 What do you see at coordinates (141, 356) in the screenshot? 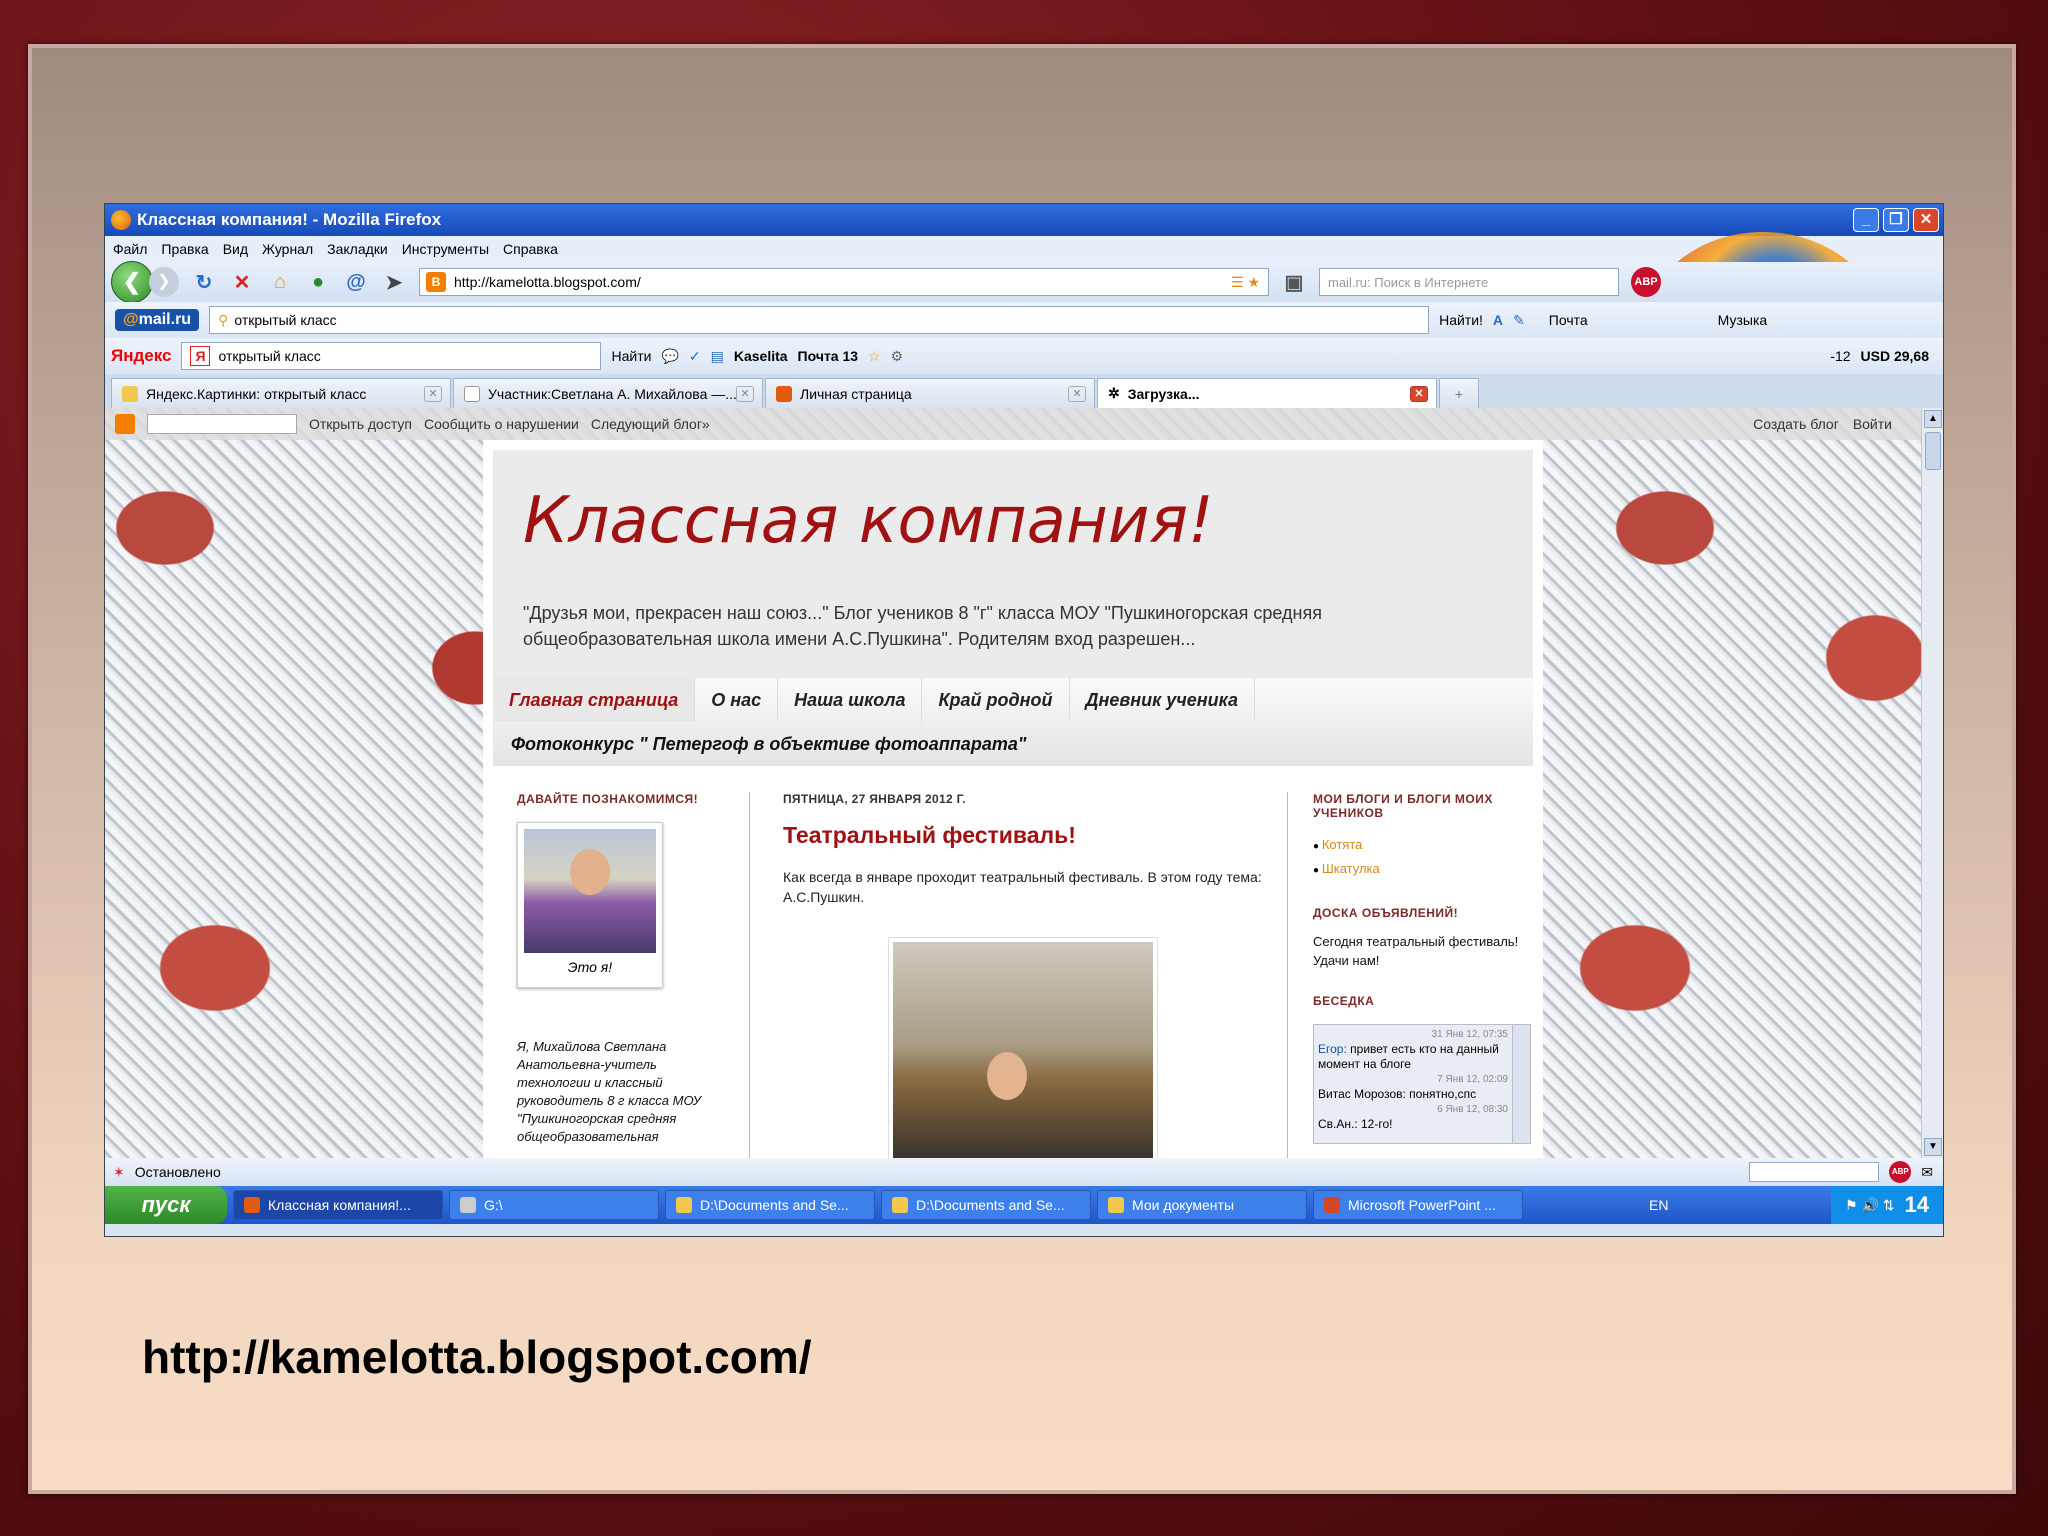
I see `yandex-logo: Яндекс` at bounding box center [141, 356].